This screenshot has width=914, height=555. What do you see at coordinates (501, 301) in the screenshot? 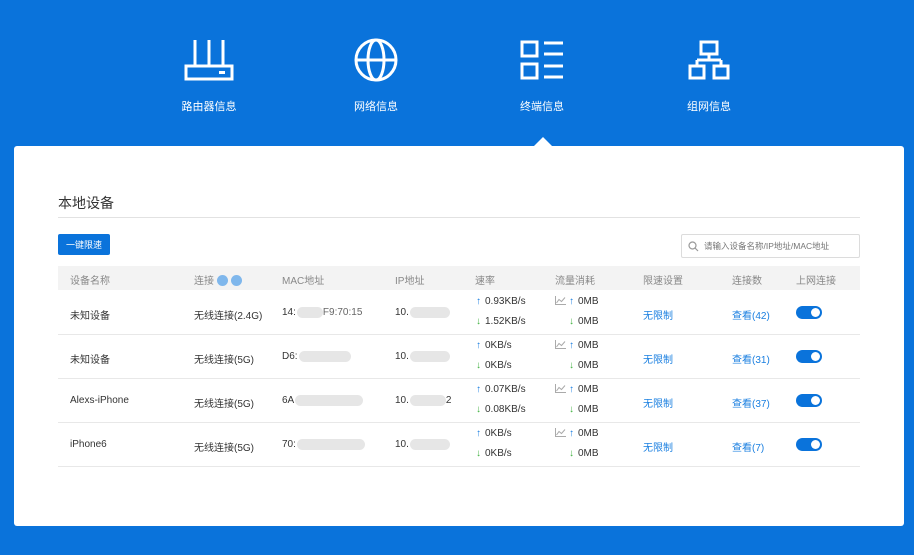
I see `upload-rate: ↑ 0.93KB/s` at bounding box center [501, 301].